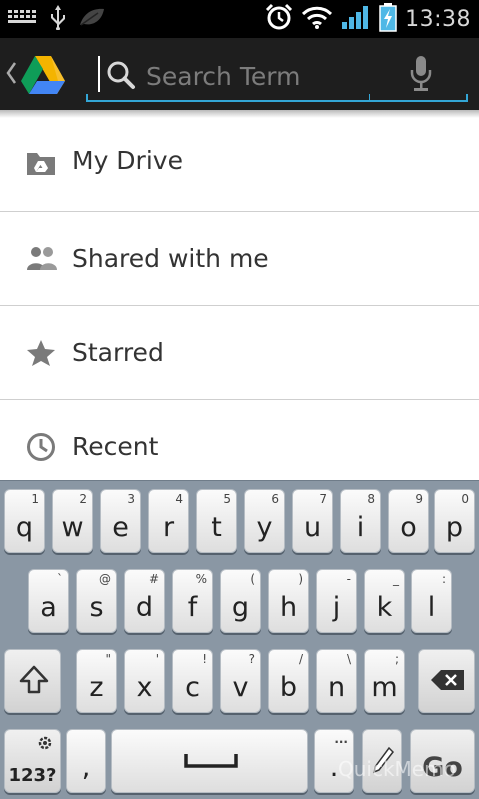 This screenshot has height=799, width=479. What do you see at coordinates (87, 98) in the screenshot?
I see `search-tick-left` at bounding box center [87, 98].